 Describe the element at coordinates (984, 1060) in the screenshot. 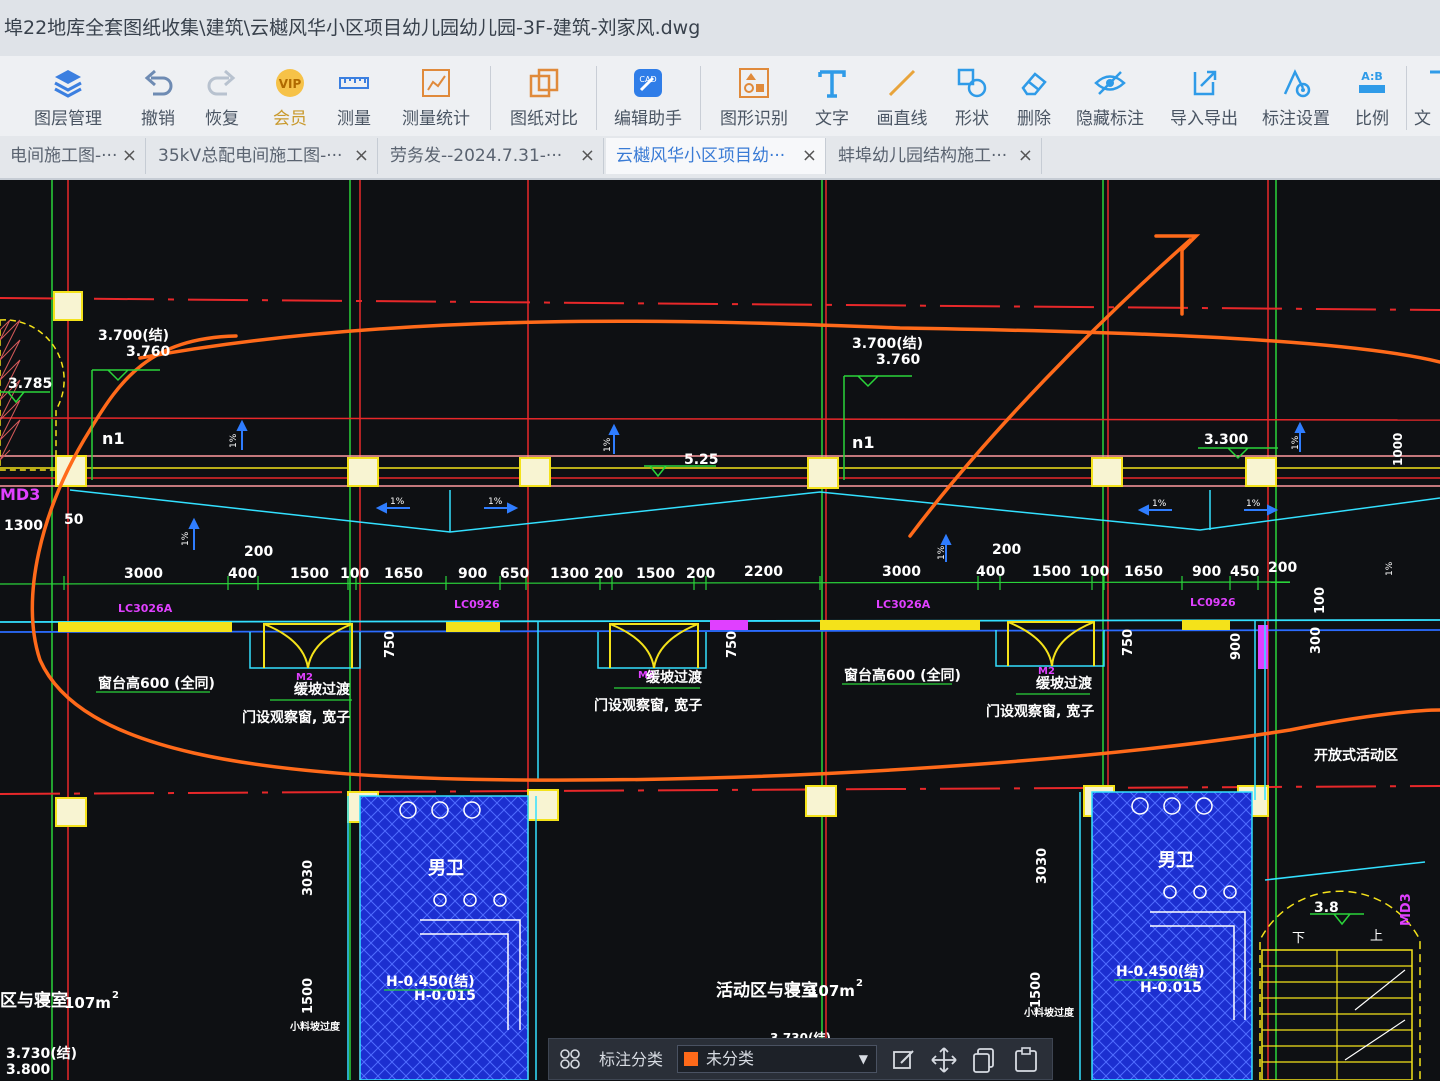

I see `copy-icon` at that location.